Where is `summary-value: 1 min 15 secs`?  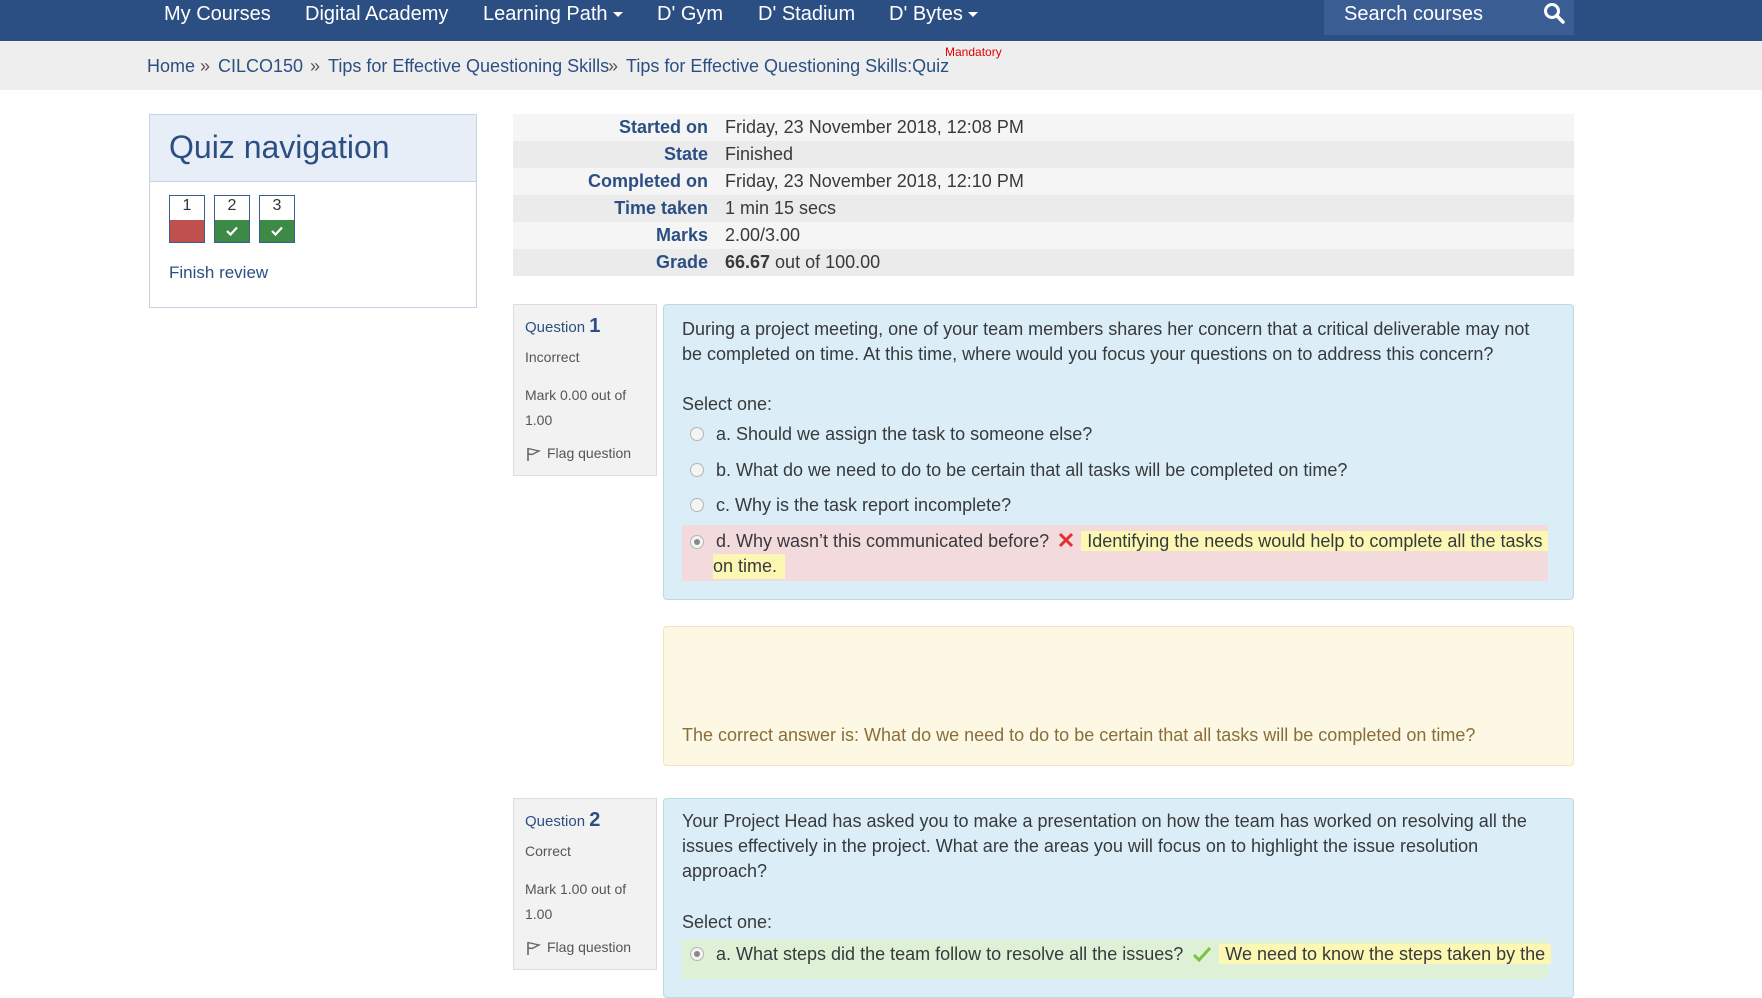
summary-value: 1 min 15 secs is located at coordinates (781, 208).